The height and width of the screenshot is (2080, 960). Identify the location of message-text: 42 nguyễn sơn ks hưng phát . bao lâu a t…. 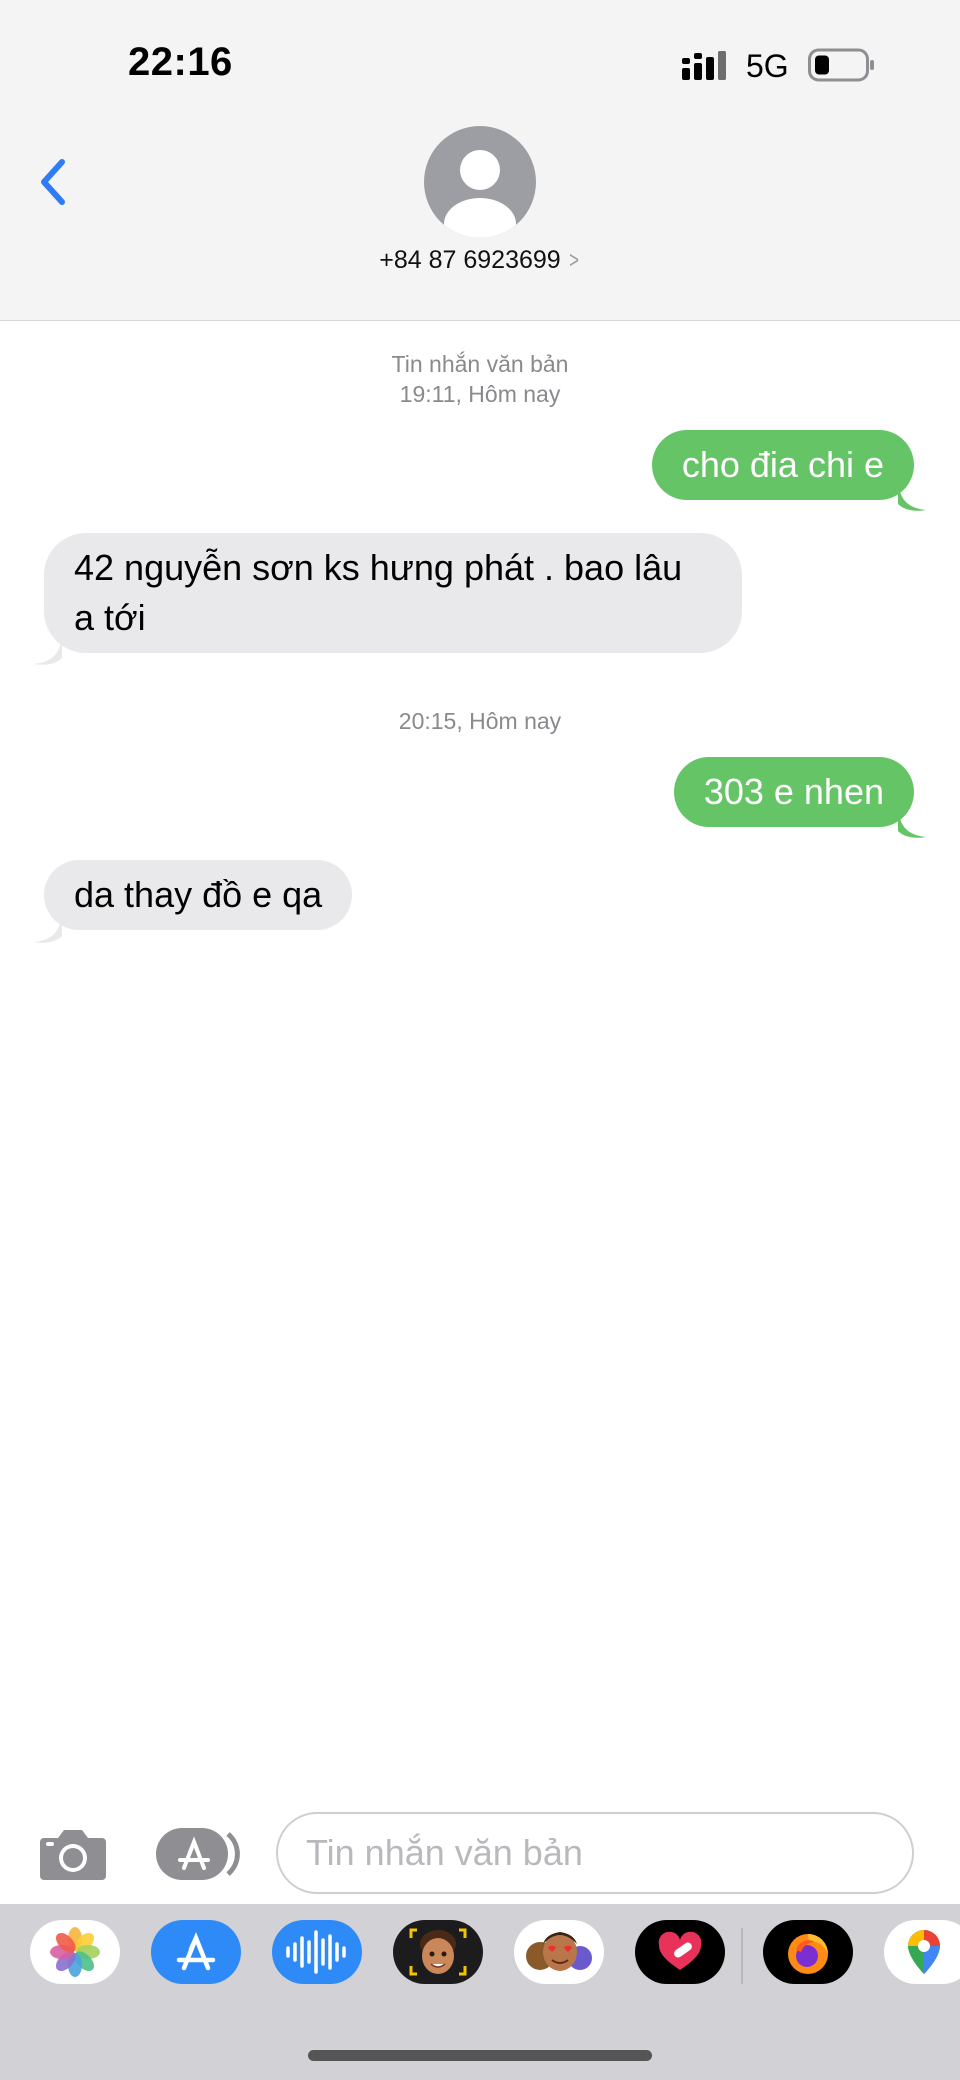
(378, 592).